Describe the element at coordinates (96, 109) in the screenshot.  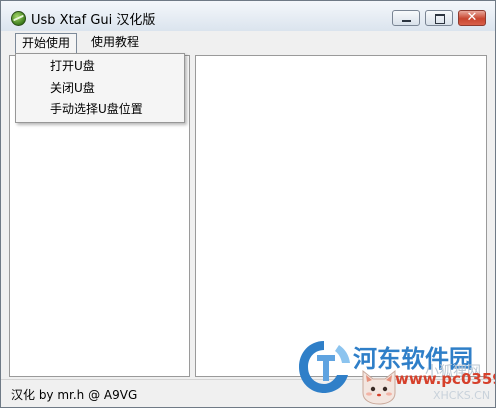
I see `menu-item-select-drive-location: 手动选择U盘位置` at that location.